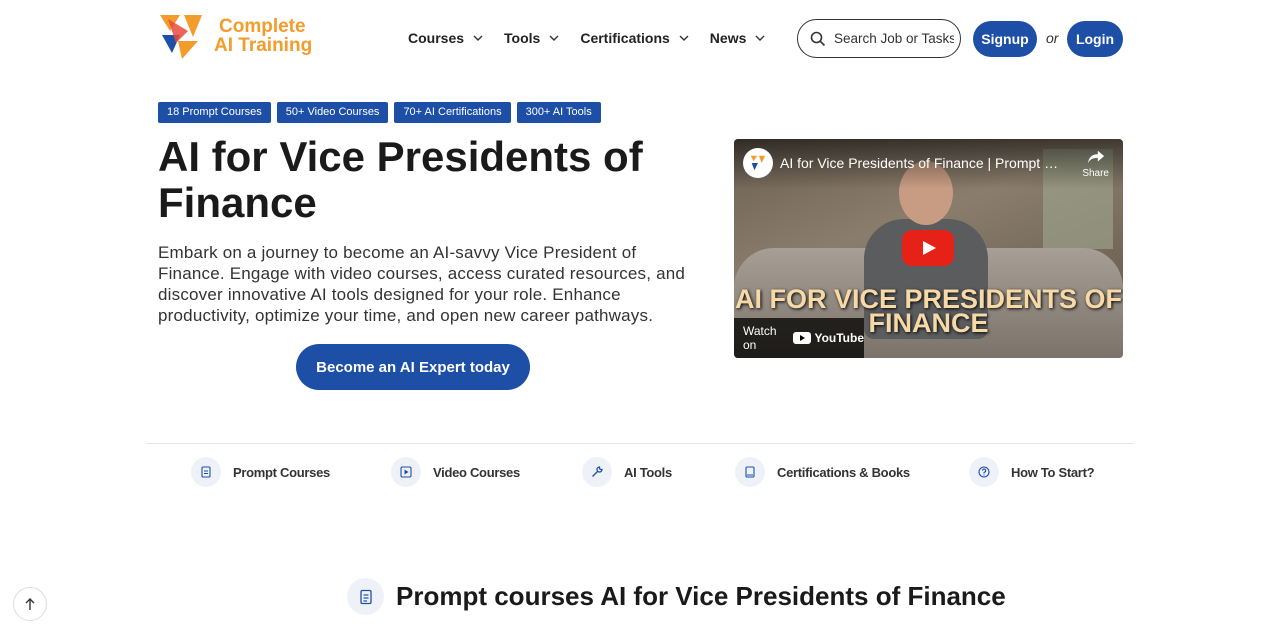 The image size is (1280, 634). I want to click on arrow-up-icon, so click(30, 604).